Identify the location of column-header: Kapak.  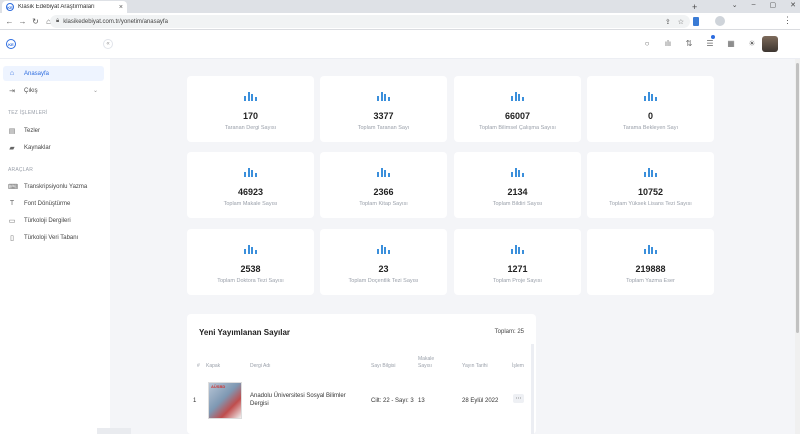
(213, 366).